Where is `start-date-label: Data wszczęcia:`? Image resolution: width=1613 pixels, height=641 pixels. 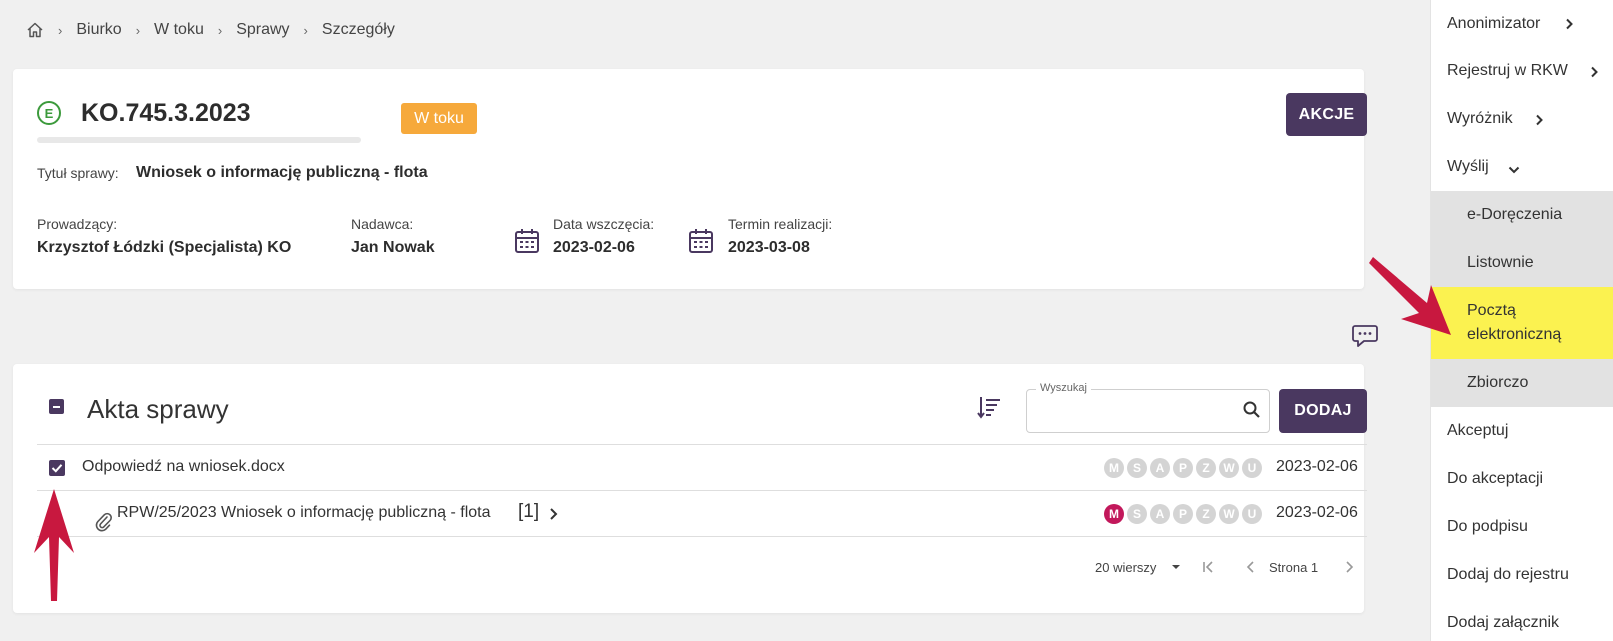 start-date-label: Data wszczęcia: is located at coordinates (604, 224).